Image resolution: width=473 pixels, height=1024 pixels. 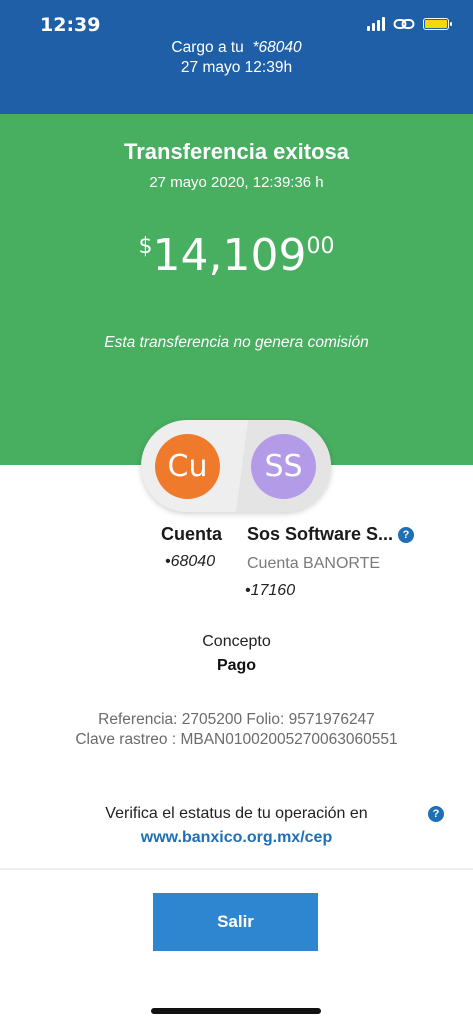 I want to click on verify-text: Verifica el estatus de tu operación en, so click(x=236, y=813).